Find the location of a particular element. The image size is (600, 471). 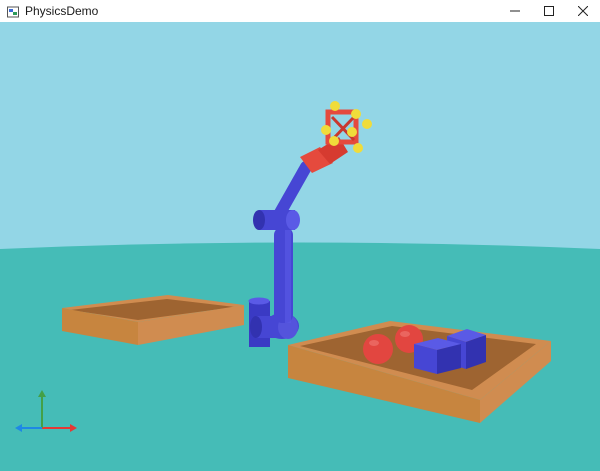

close-button is located at coordinates (583, 11).